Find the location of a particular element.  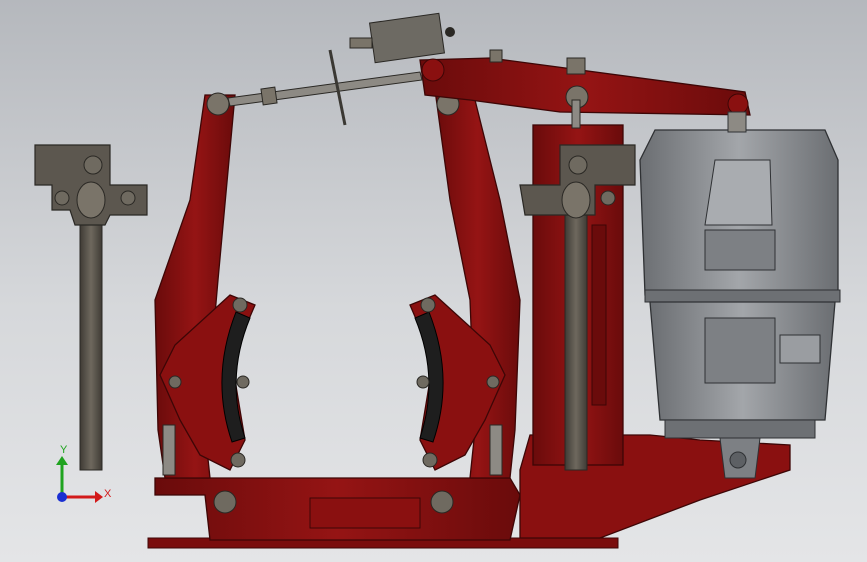

lever-pivot-left is located at coordinates (433, 70).